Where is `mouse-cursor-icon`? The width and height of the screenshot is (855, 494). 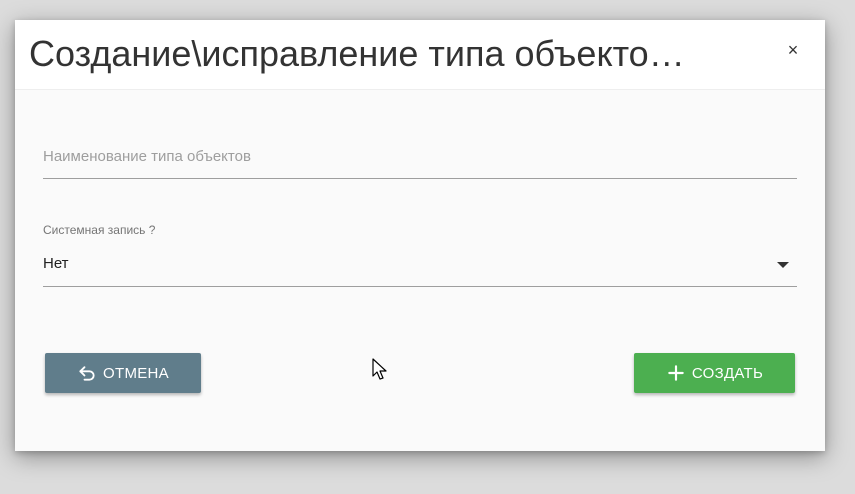
mouse-cursor-icon is located at coordinates (379, 369).